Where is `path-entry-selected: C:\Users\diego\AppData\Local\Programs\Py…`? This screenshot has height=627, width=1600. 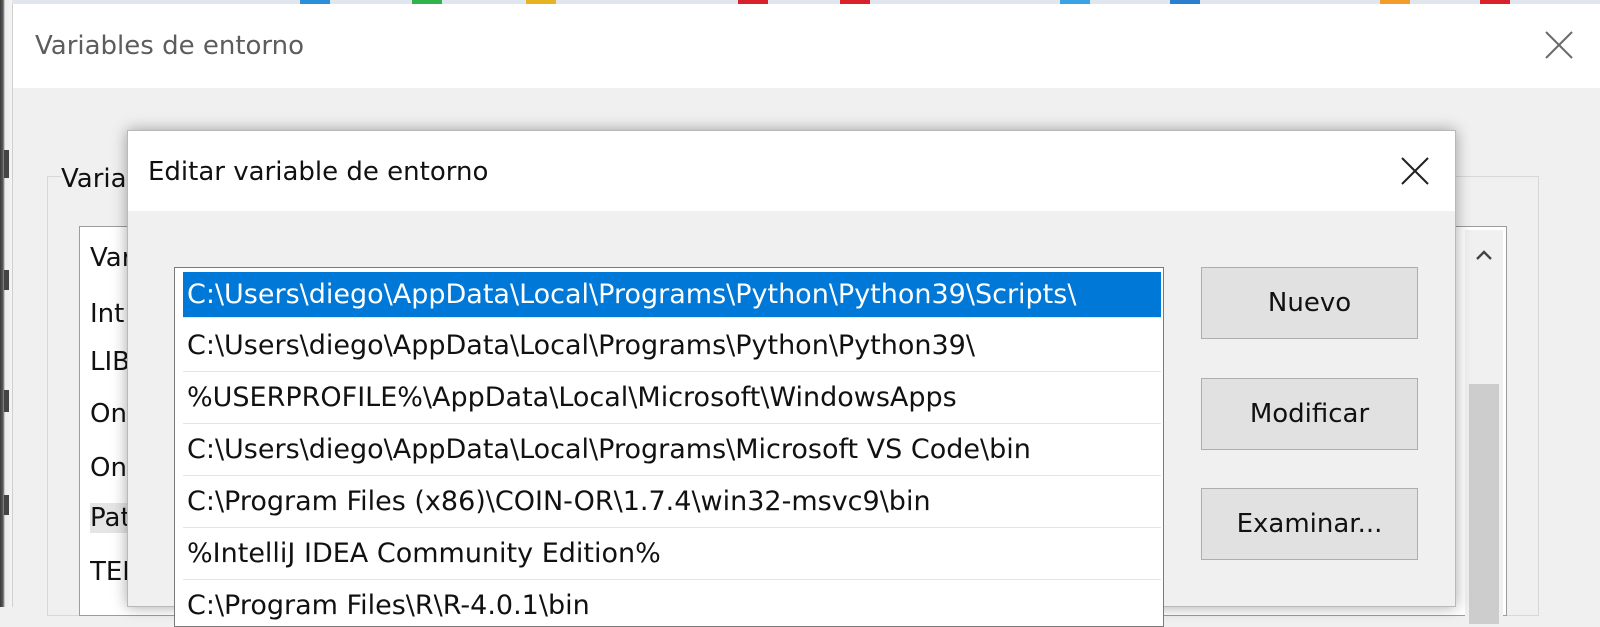
path-entry-selected: C:\Users\diego\AppData\Local\Programs\Py… is located at coordinates (672, 295).